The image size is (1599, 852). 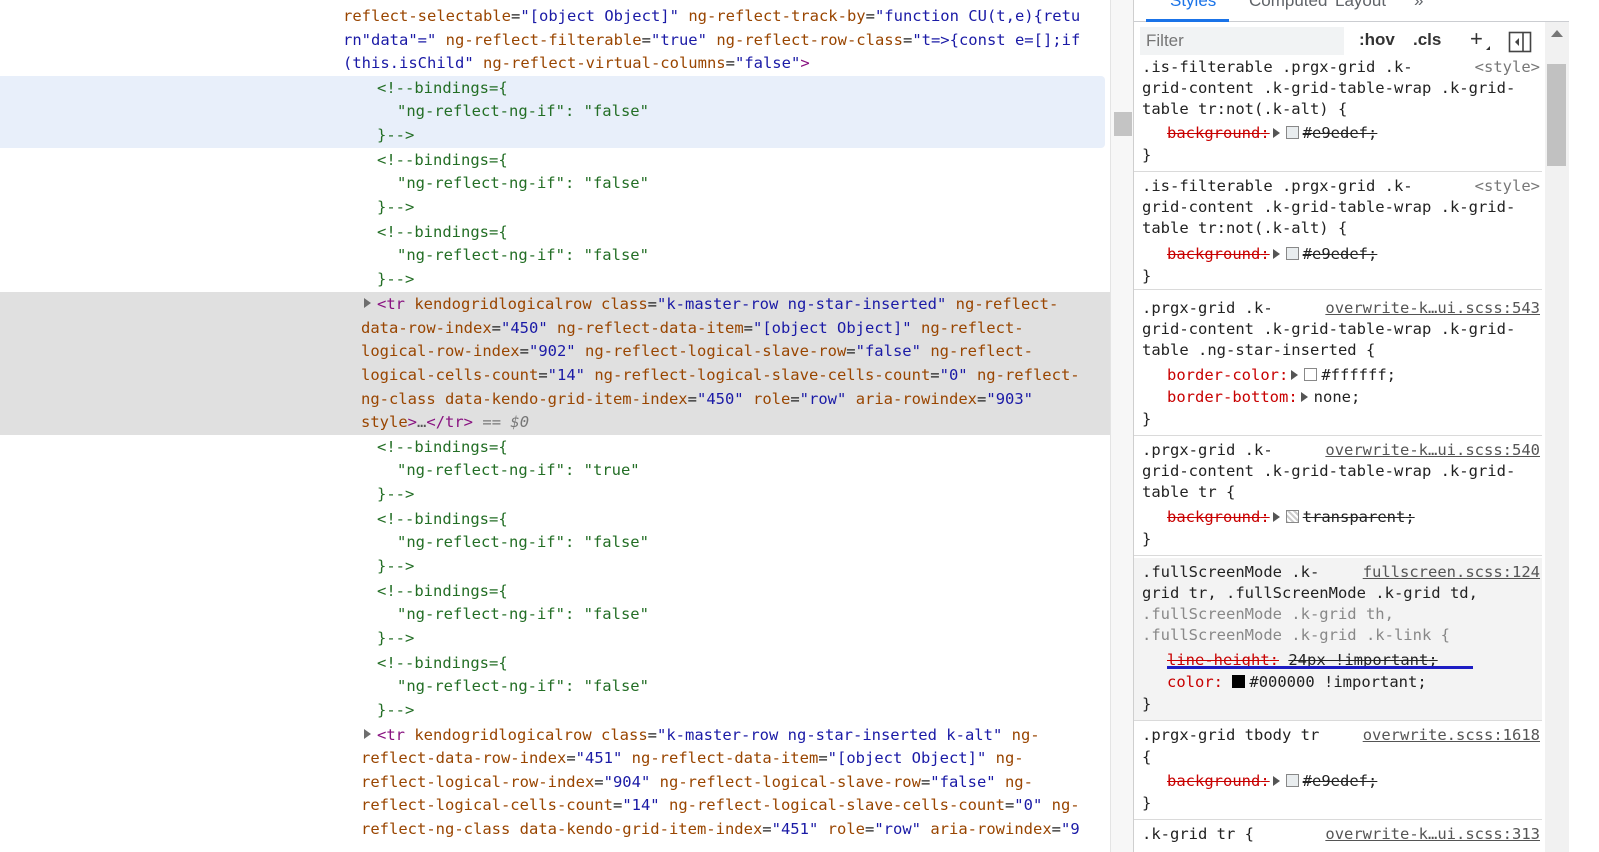 I want to click on styles-filter-input, so click(x=1242, y=41).